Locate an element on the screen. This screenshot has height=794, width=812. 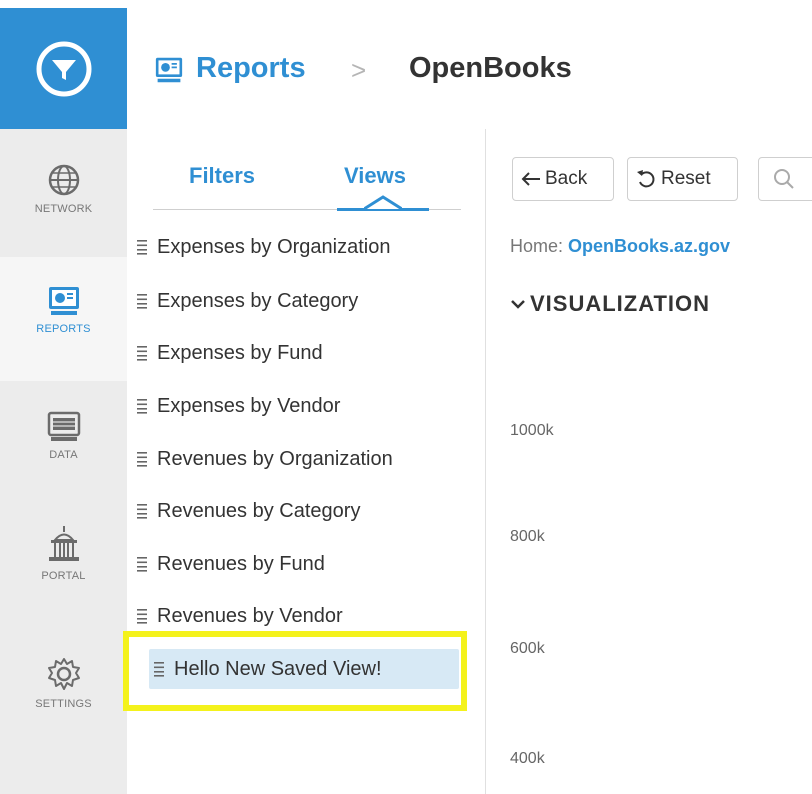
view-item-label: Revenues by Organization is located at coordinates (275, 458).